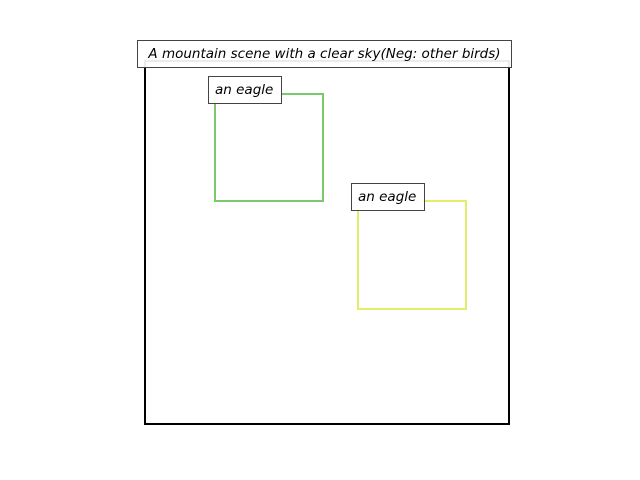 The width and height of the screenshot is (640, 480). I want to click on bounding-box-label-eagle-1: an eagle, so click(245, 90).